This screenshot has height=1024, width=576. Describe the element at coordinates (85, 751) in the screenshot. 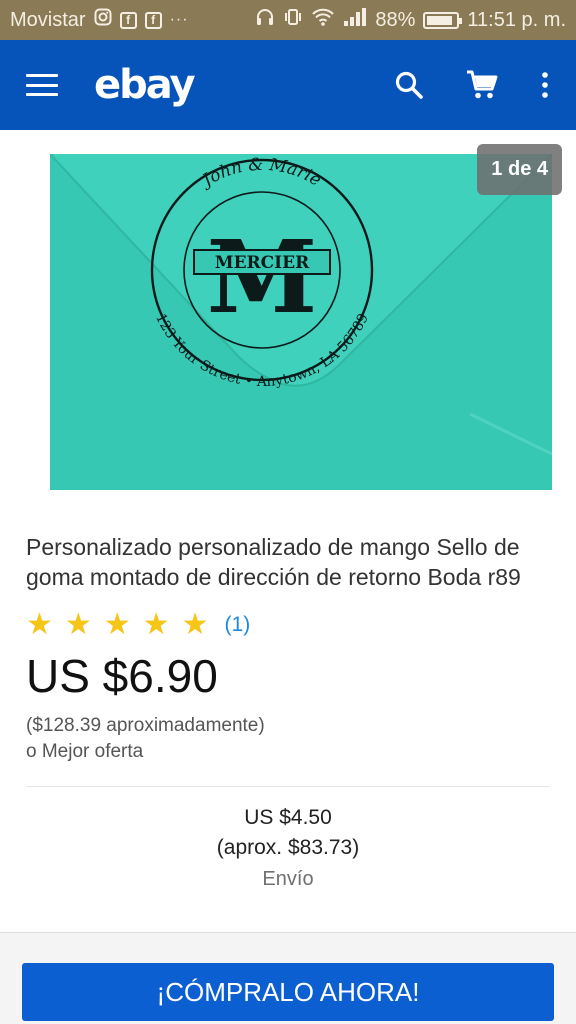

I see `best-offer-label: o Mejor oferta` at that location.